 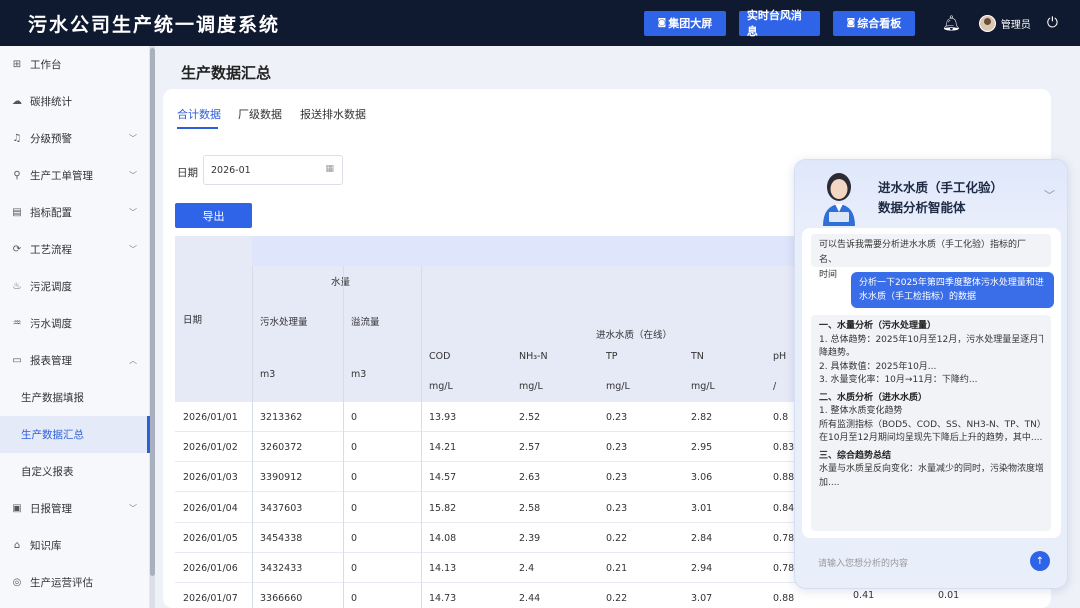 What do you see at coordinates (51, 102) in the screenshot?
I see `sidebar-item-label: 碳排统计` at bounding box center [51, 102].